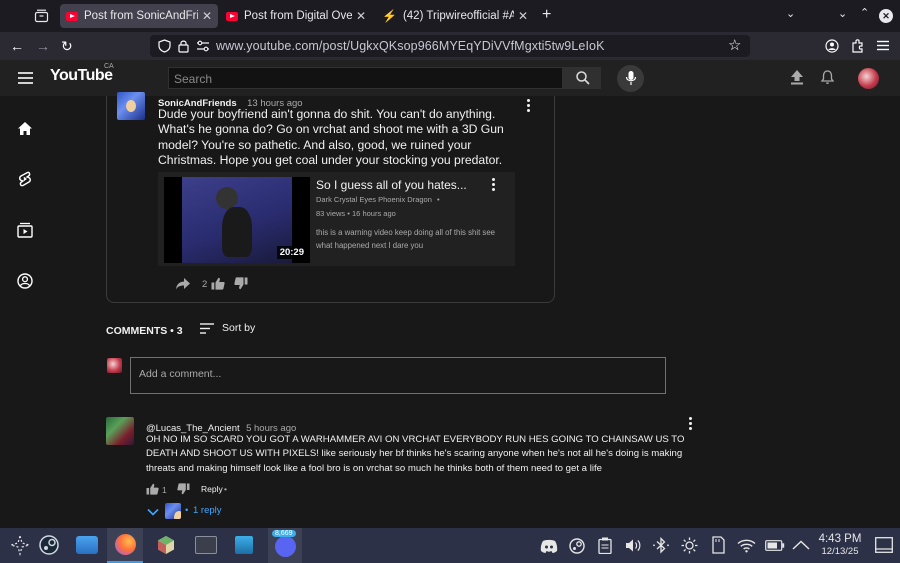 Image resolution: width=900 pixels, height=563 pixels. I want to click on maximize-window-icon: ⌃, so click(864, 12).